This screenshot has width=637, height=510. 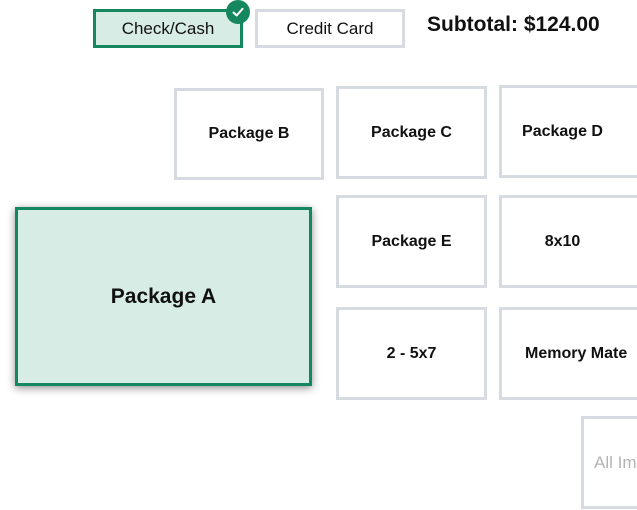 I want to click on subtotal: Subtotal: $124.00, so click(x=513, y=24).